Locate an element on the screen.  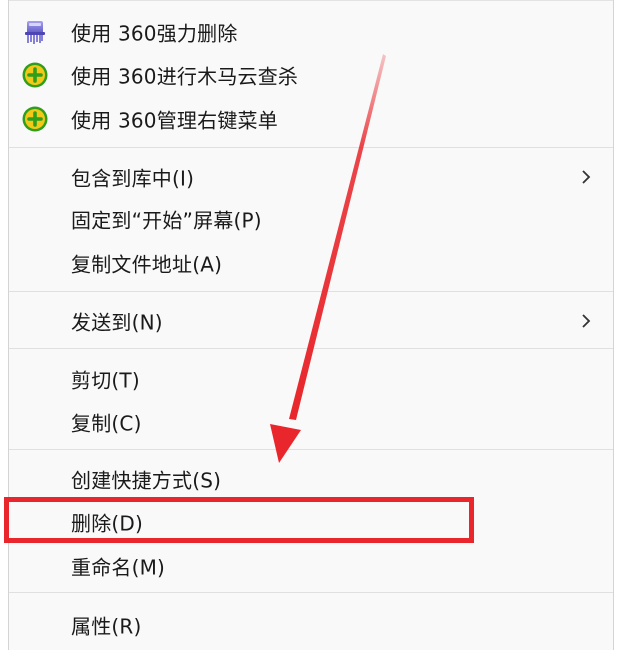
menu-item-label: 使用 360强力删除 is located at coordinates (154, 33).